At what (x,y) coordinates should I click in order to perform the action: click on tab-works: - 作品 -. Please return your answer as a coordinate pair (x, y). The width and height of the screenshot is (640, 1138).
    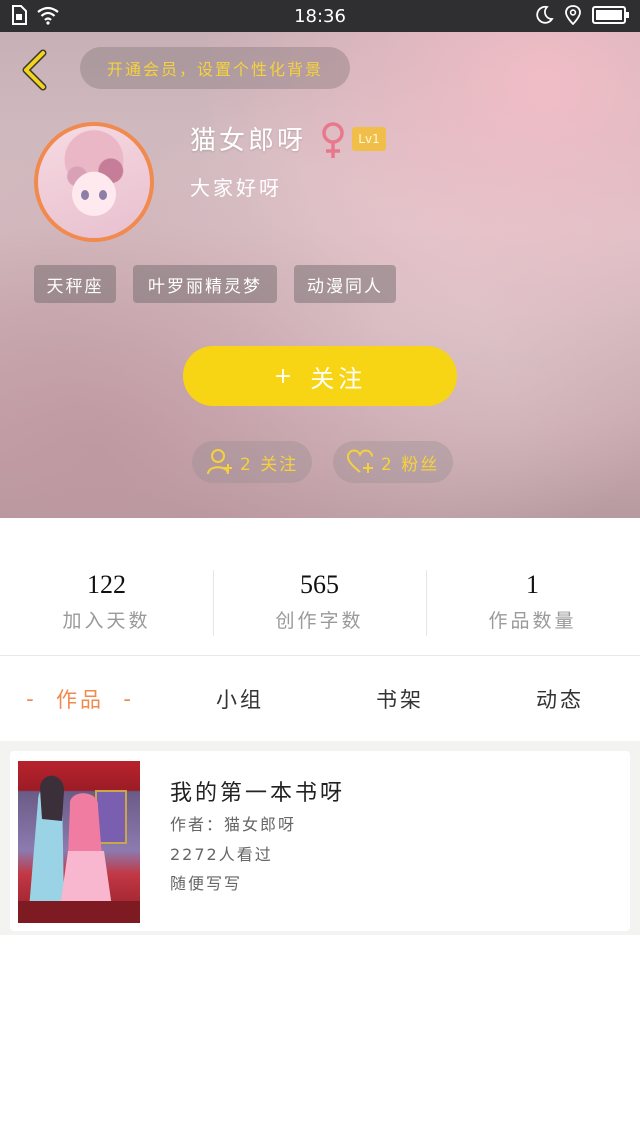
    Looking at the image, I should click on (80, 699).